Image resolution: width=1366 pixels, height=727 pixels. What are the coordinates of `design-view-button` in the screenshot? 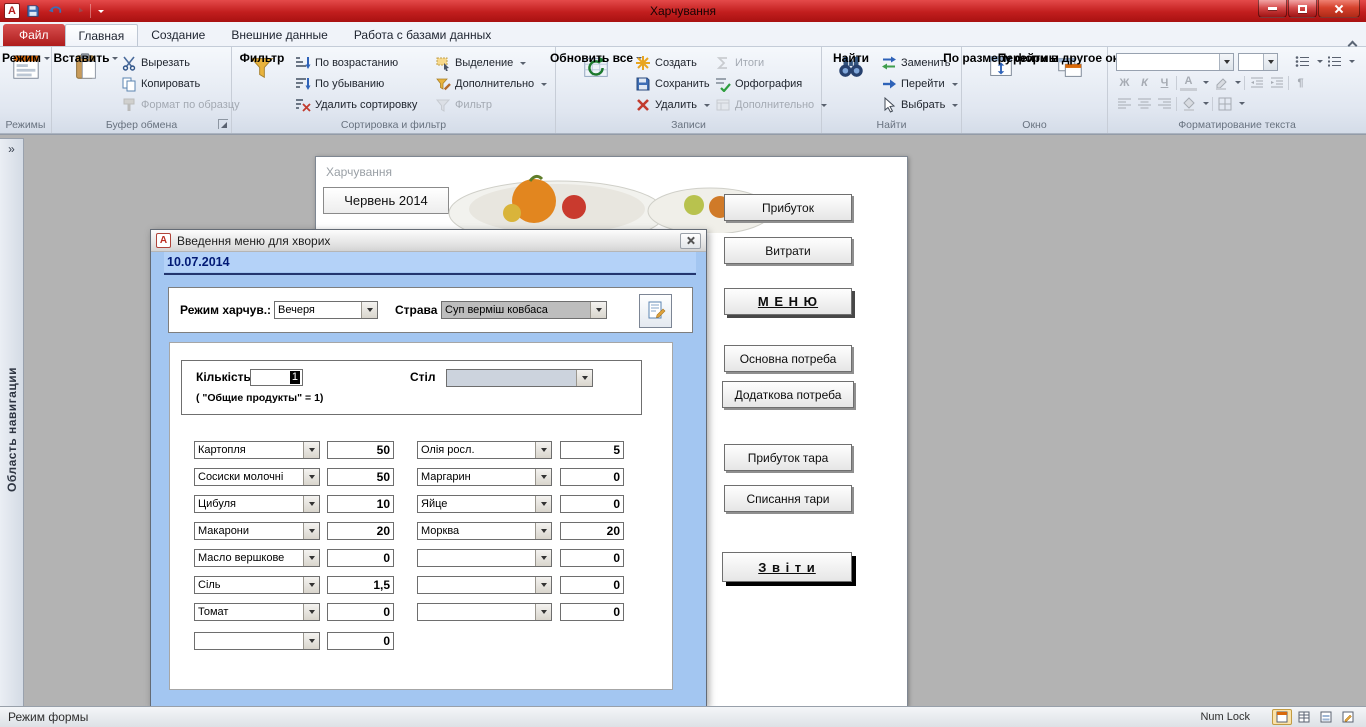 It's located at (1348, 717).